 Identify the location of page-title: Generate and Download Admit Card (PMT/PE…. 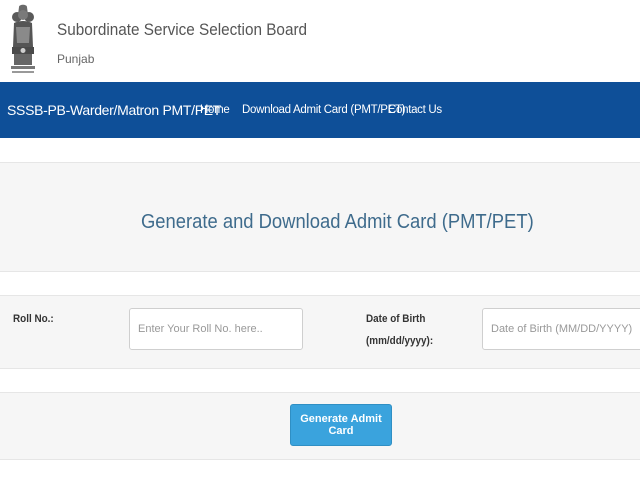
(337, 222).